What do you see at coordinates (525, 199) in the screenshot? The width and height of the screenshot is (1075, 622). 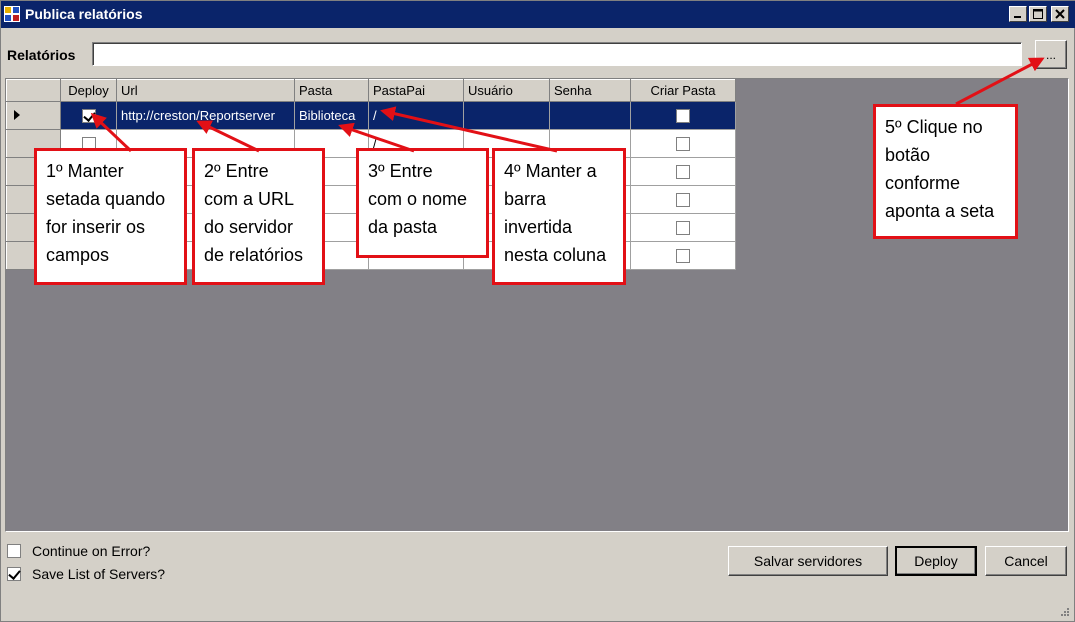 I see `callout-4-line: barra` at bounding box center [525, 199].